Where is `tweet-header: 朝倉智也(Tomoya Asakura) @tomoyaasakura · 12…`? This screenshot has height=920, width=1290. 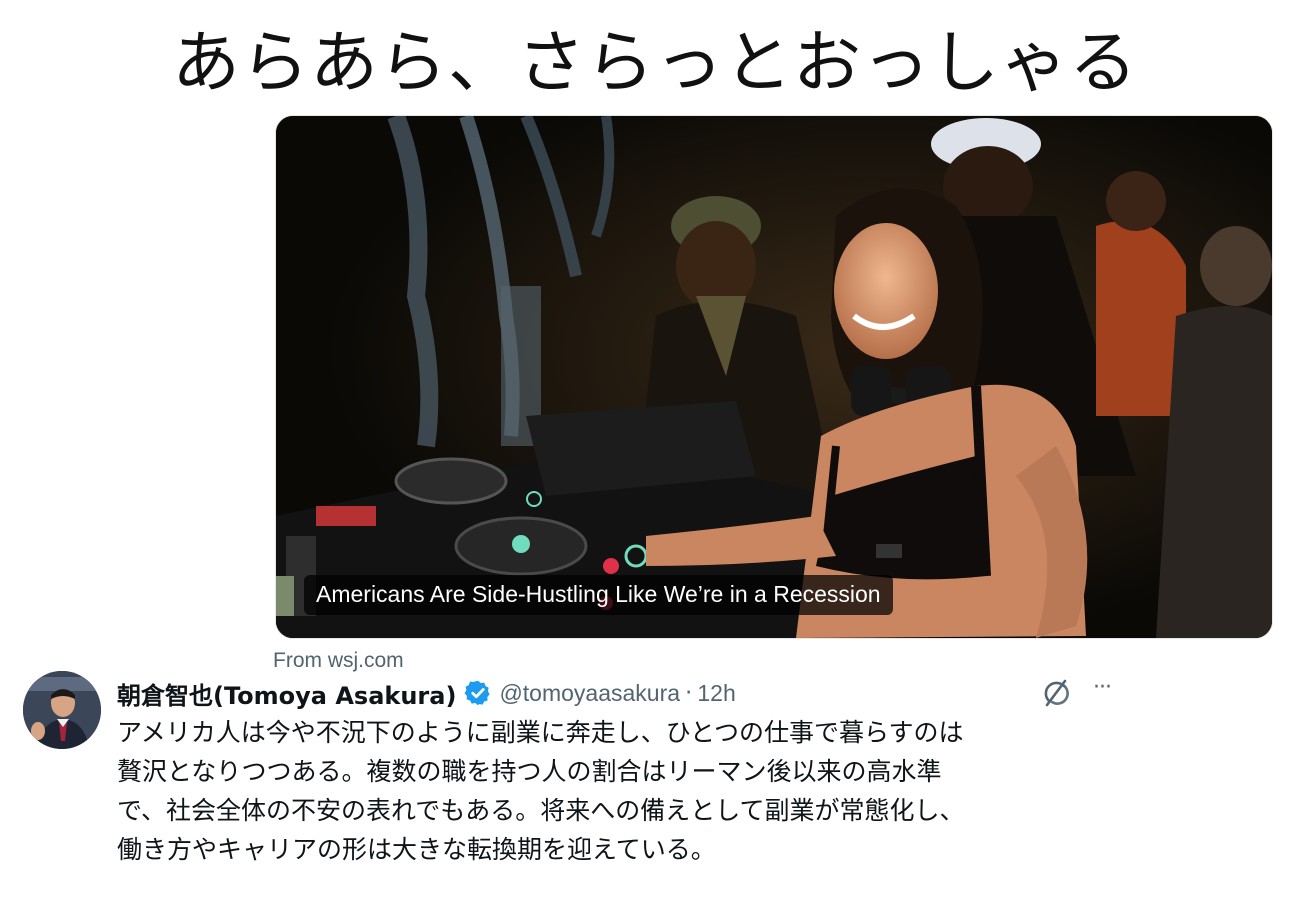
tweet-header: 朝倉智也(Tomoya Asakura) @tomoyaasakura · 12… is located at coordinates (426, 693).